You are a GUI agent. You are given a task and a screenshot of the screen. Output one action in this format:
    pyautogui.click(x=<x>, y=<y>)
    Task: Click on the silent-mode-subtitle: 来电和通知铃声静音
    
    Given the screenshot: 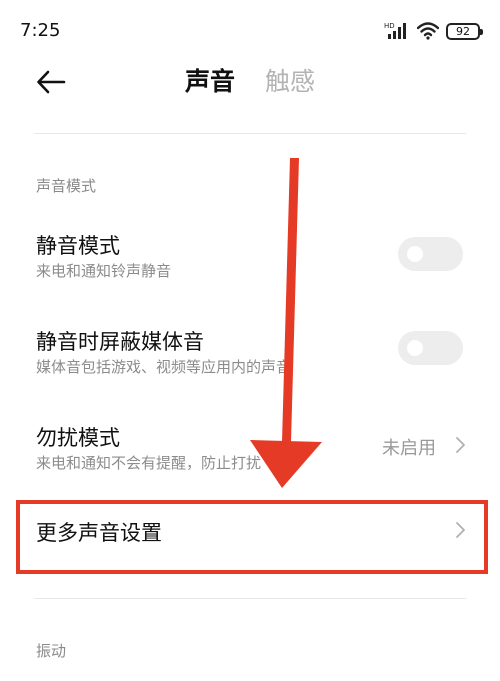 What is the action you would take?
    pyautogui.click(x=104, y=271)
    